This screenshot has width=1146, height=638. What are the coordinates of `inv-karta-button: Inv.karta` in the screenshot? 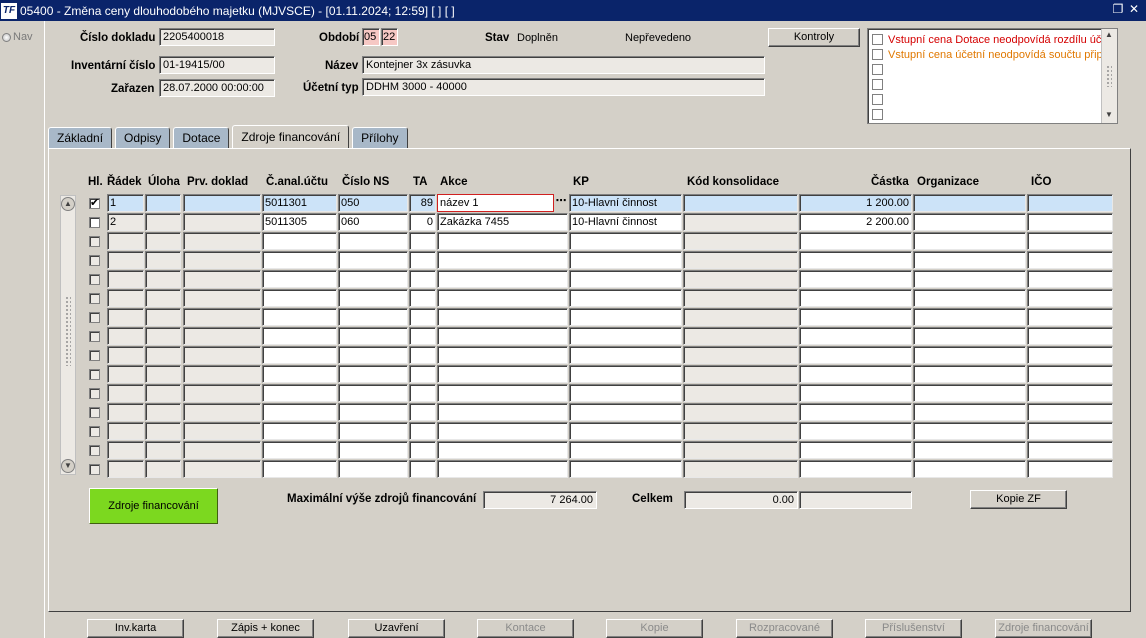 It's located at (135, 628).